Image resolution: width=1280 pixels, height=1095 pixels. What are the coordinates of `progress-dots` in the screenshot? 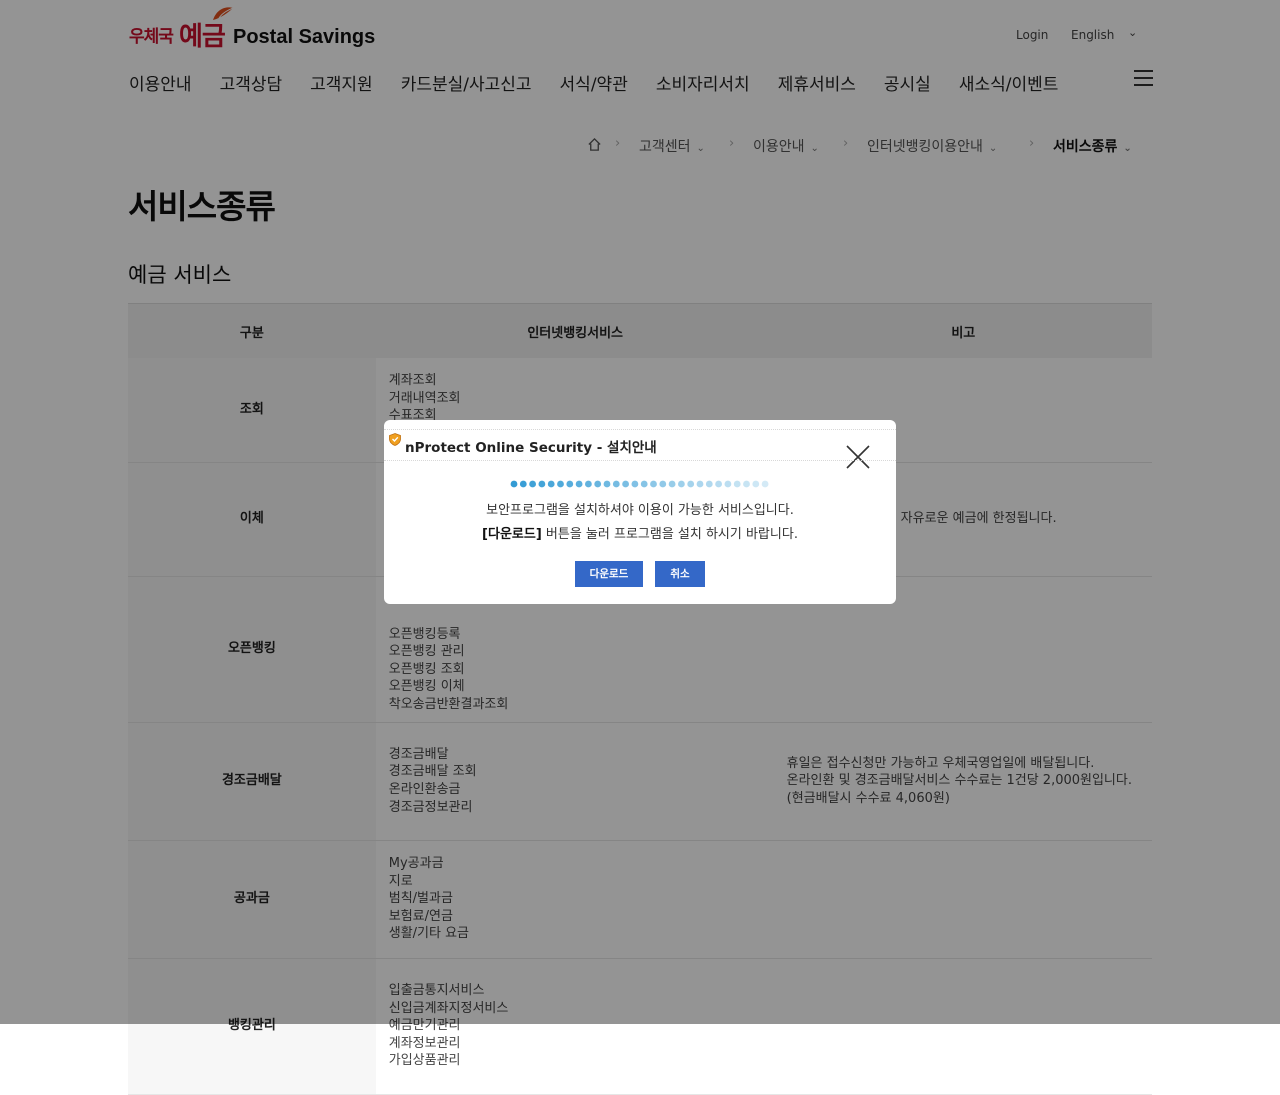 It's located at (639, 484).